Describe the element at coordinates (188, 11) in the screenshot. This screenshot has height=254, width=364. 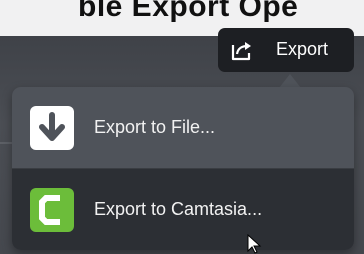
I see `title-banner-text: ble Export Ope` at that location.